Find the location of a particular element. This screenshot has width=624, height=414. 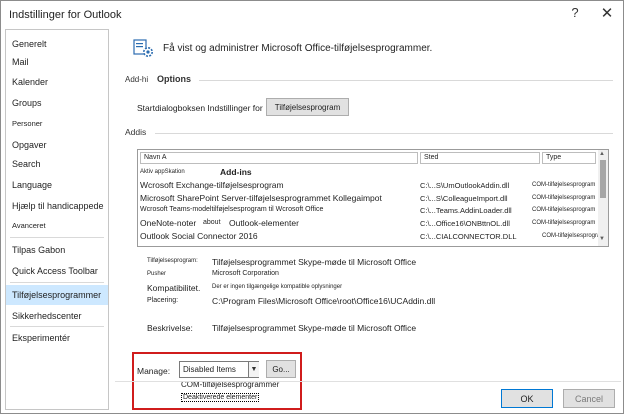

detail-location-label: Placering: is located at coordinates (163, 300).